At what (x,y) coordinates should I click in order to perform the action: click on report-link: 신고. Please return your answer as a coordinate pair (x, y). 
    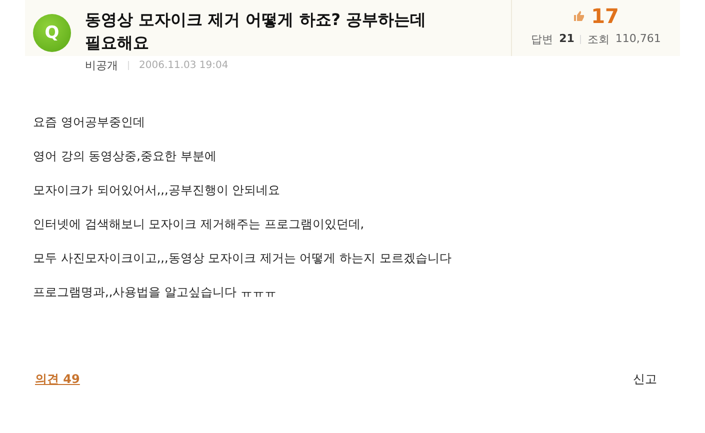
    Looking at the image, I should click on (645, 379).